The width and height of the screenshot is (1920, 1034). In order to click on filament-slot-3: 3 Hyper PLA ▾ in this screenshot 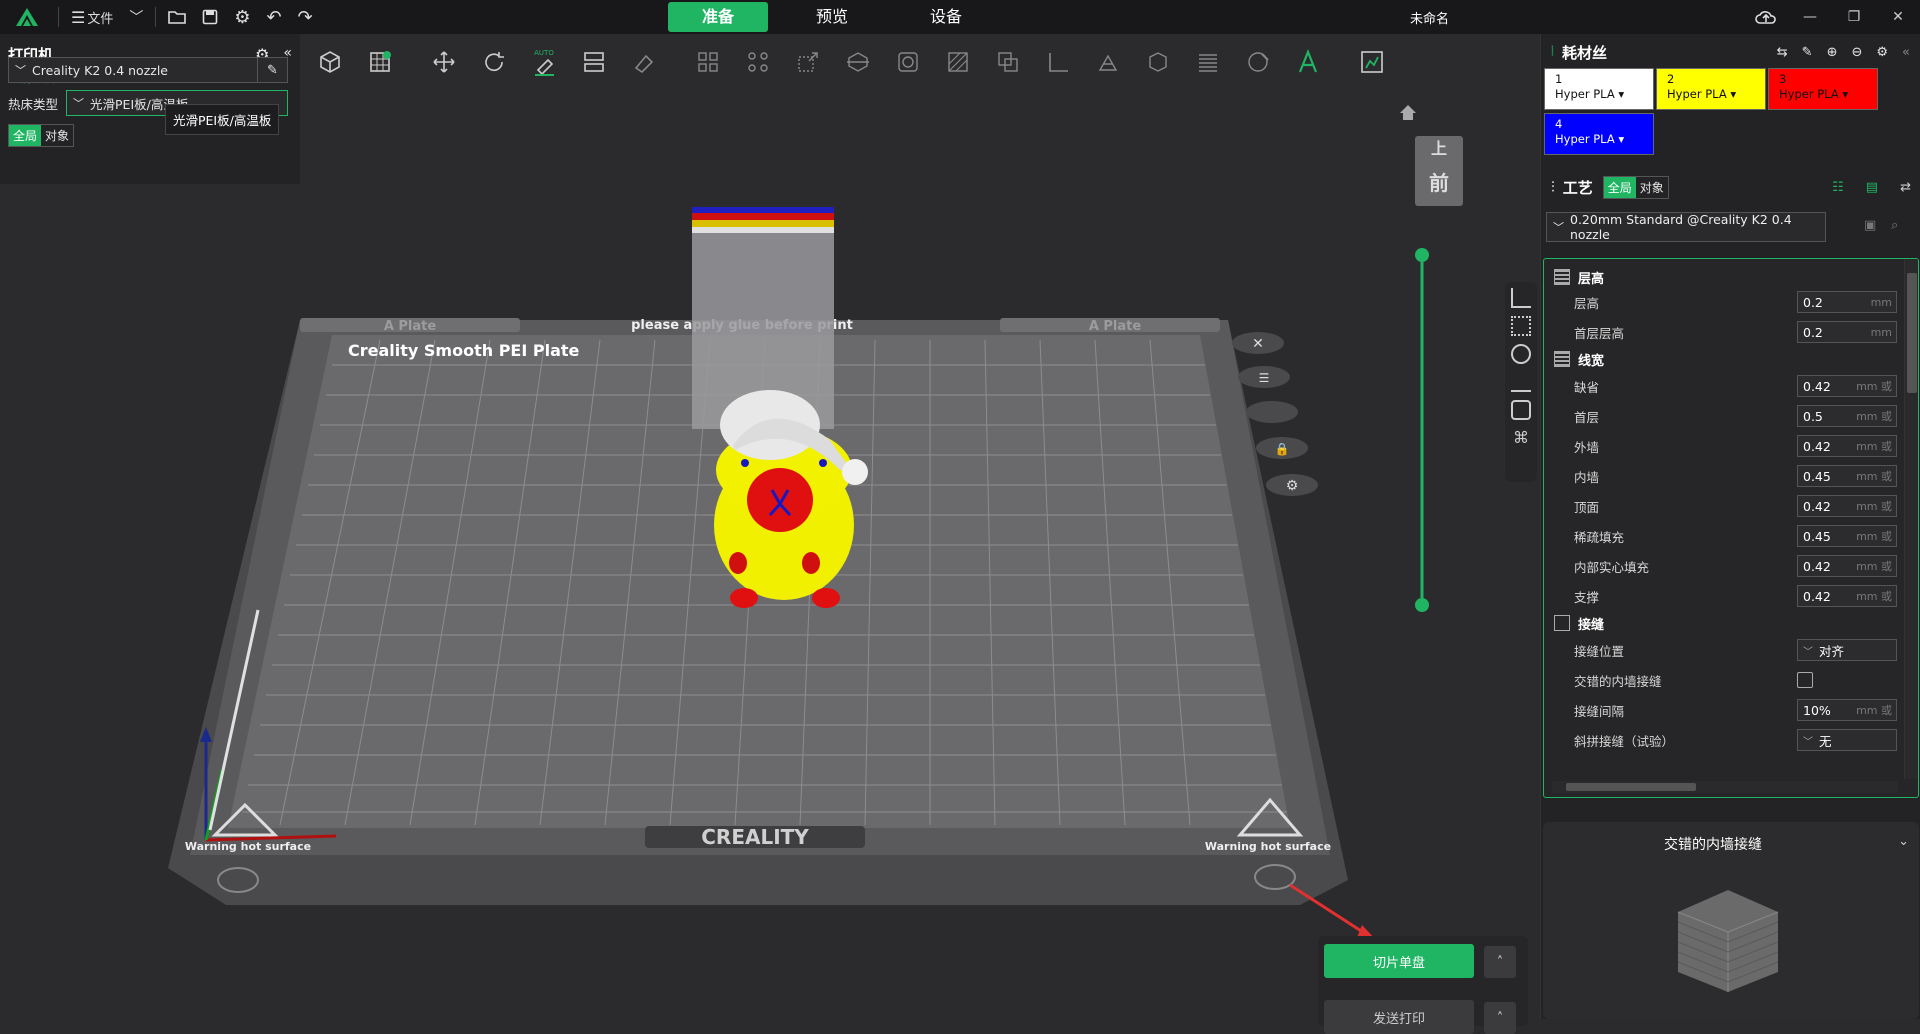, I will do `click(1823, 89)`.